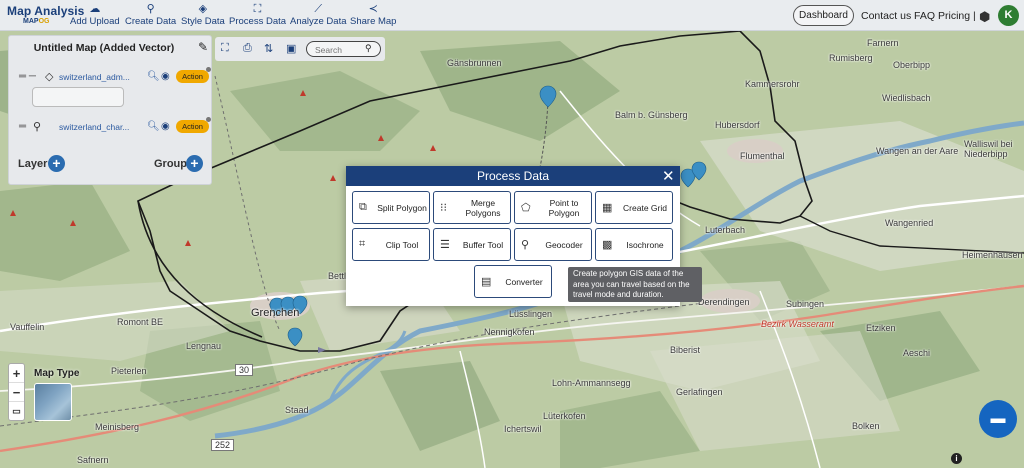 Image resolution: width=1024 pixels, height=468 pixels. Describe the element at coordinates (957, 16) in the screenshot. I see `pricing-link: Pricing |` at that location.